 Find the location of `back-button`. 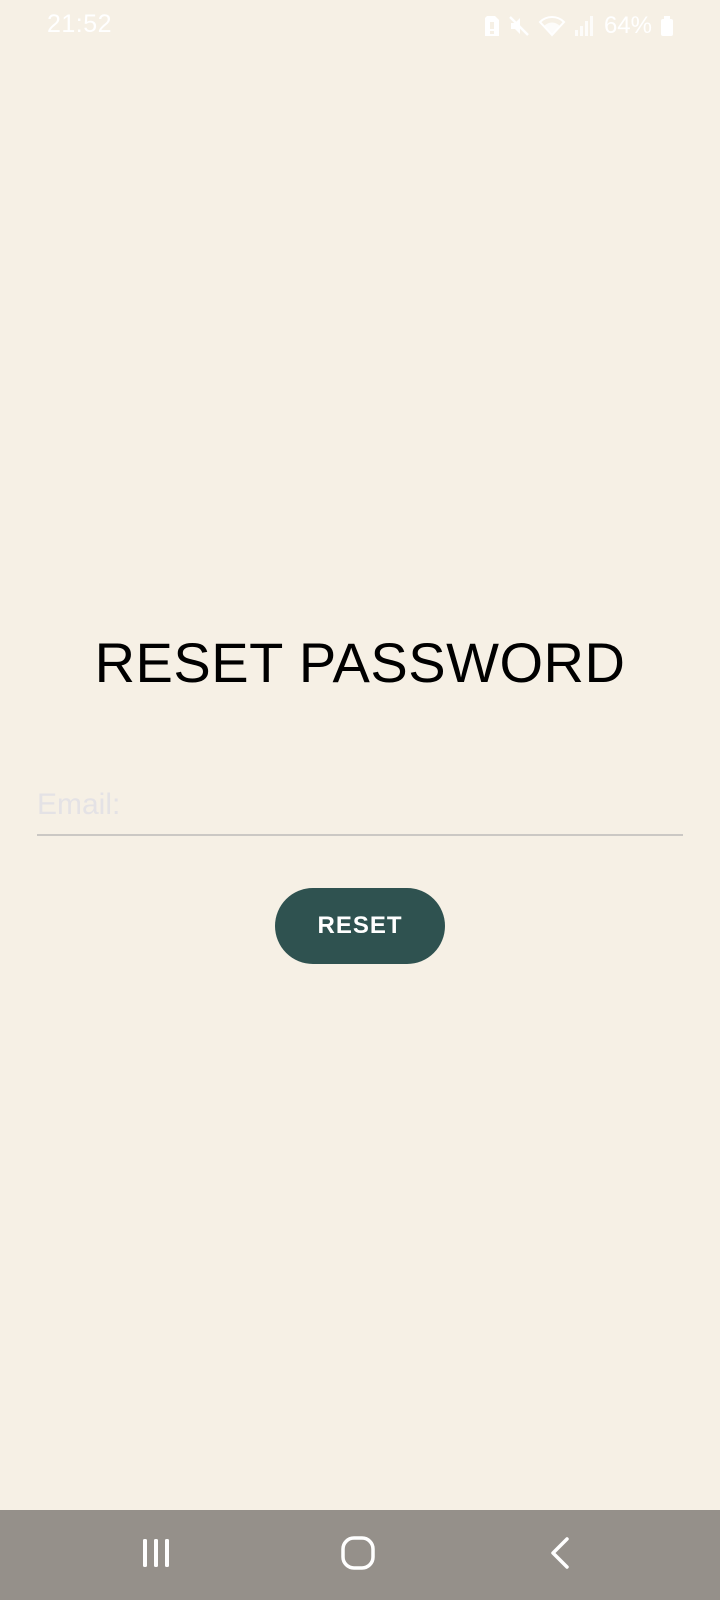

back-button is located at coordinates (560, 1555).